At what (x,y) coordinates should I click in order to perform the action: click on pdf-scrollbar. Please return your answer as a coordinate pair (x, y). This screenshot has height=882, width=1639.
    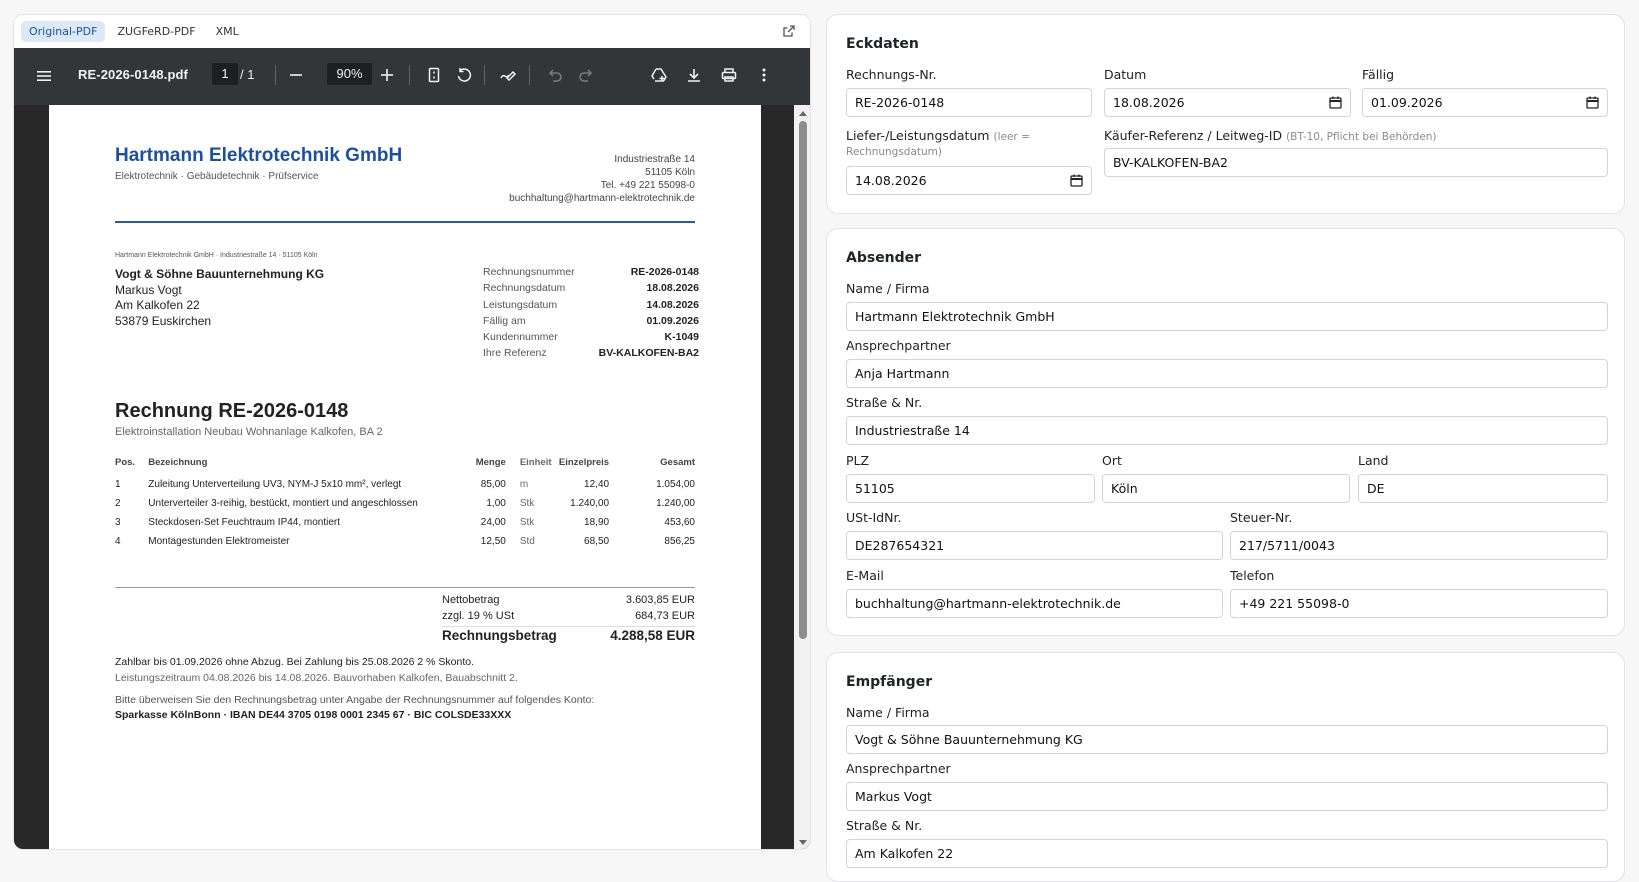
    Looking at the image, I should click on (802, 477).